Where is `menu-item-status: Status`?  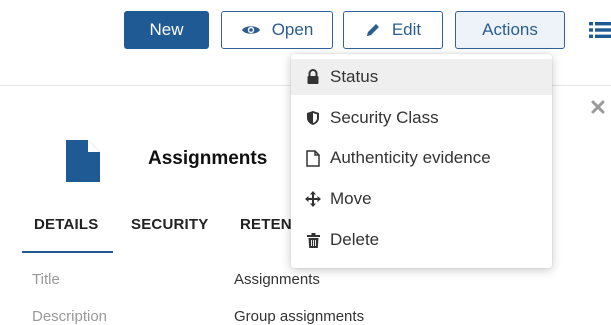
menu-item-status: Status is located at coordinates (421, 77).